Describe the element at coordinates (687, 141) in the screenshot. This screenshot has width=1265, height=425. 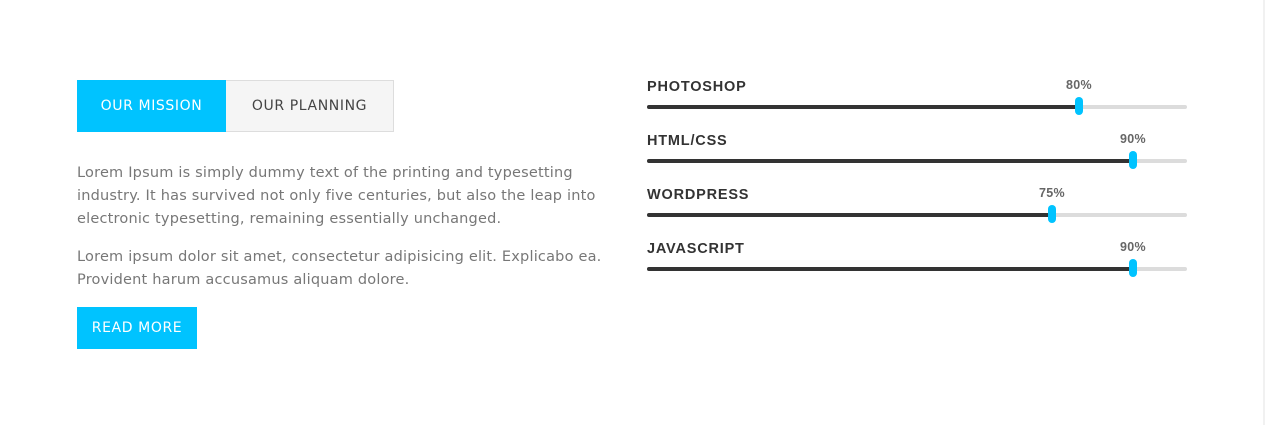
I see `skill-name: HTML/CSS` at that location.